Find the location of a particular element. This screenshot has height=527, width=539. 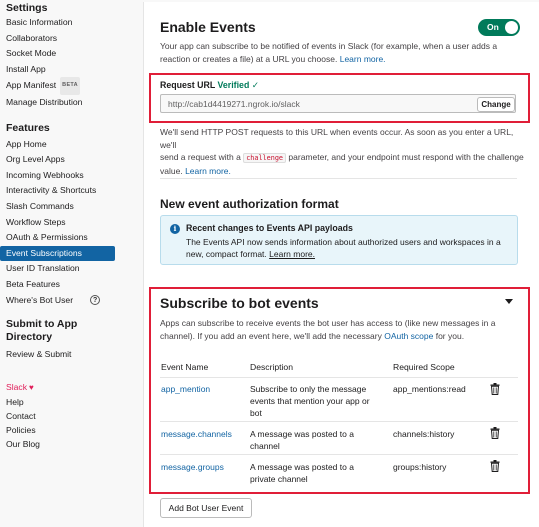

event-name-link: message.channels is located at coordinates (196, 434).